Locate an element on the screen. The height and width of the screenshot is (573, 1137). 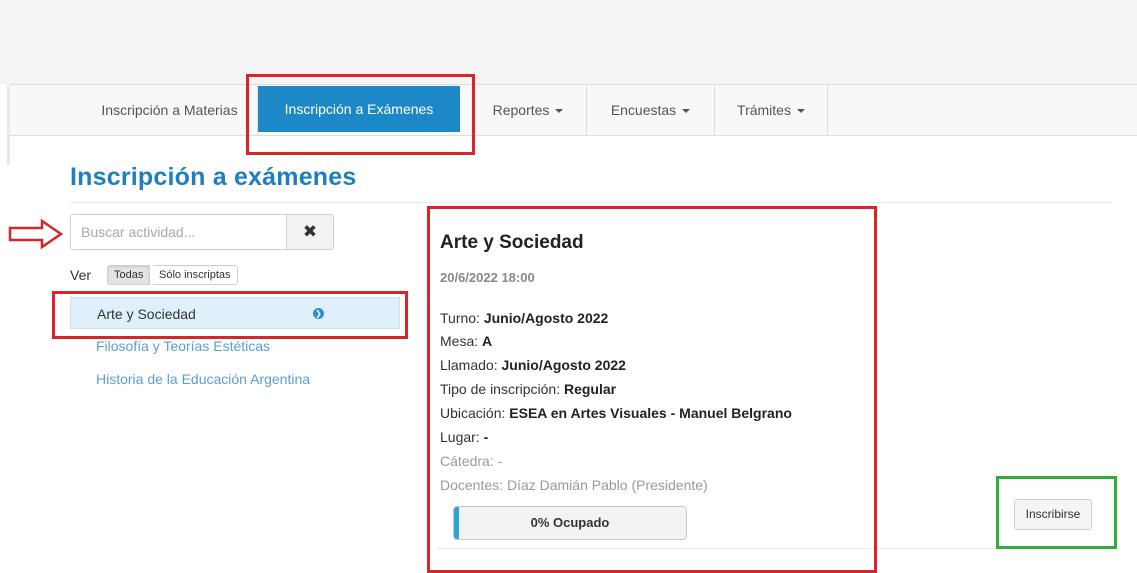
list-item-filosofia: Filosofía y Teorías Estéticas is located at coordinates (235, 346).